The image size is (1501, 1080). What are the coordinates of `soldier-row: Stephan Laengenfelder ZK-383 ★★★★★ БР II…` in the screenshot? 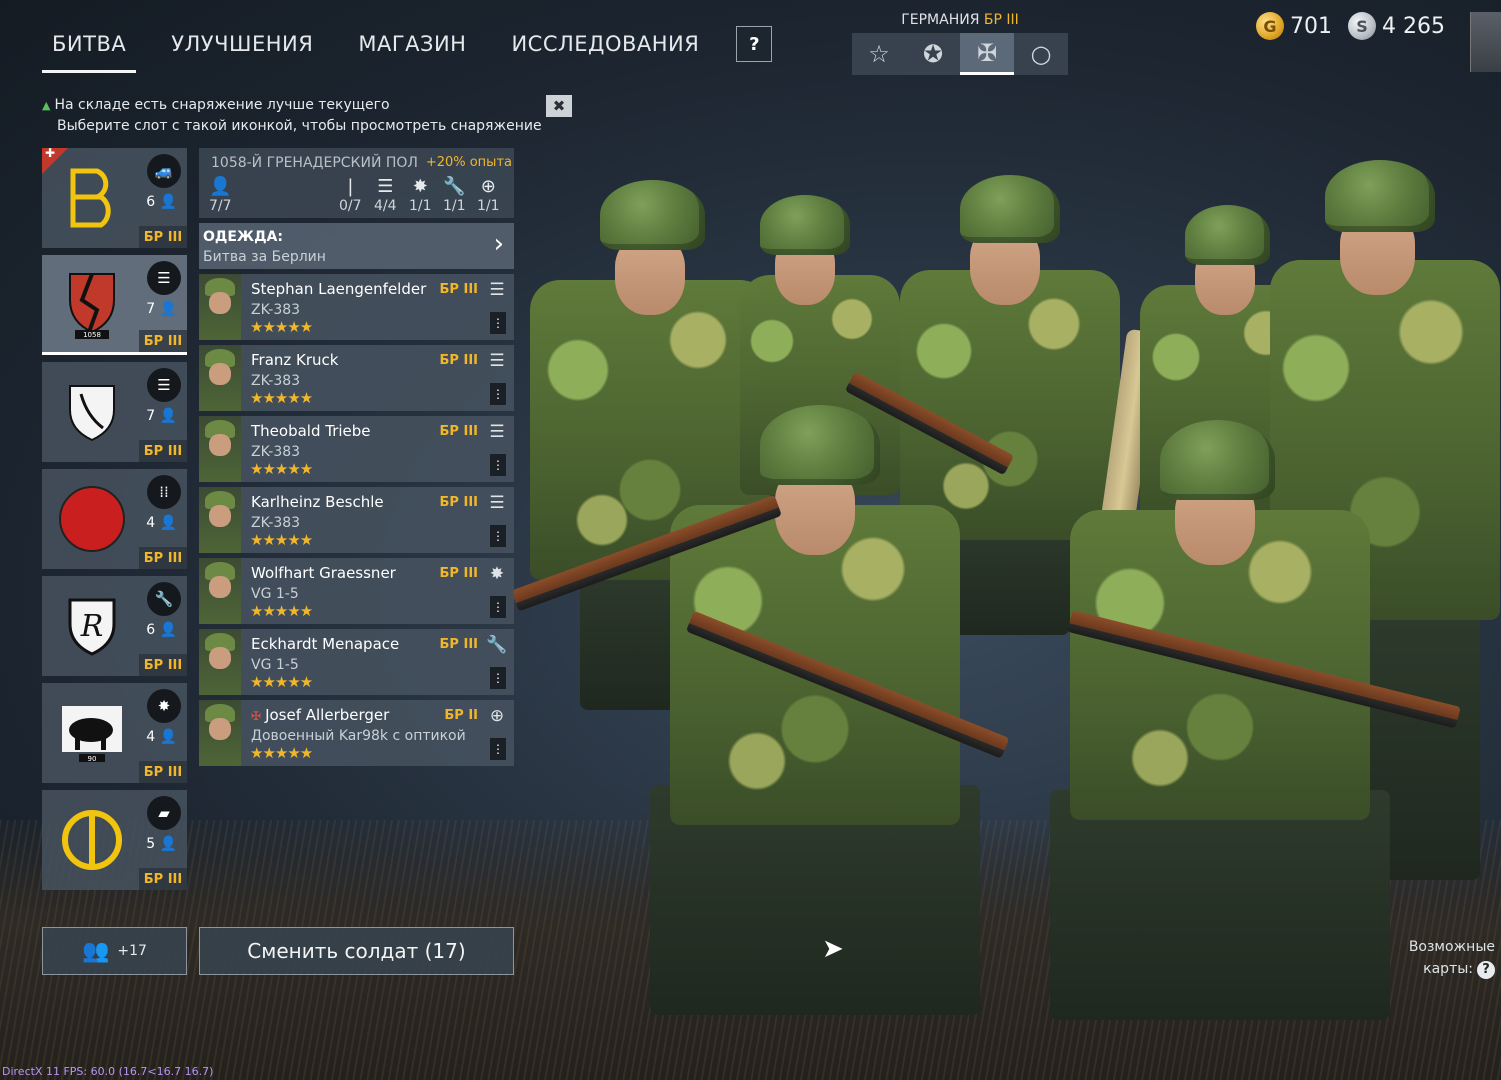 It's located at (356, 307).